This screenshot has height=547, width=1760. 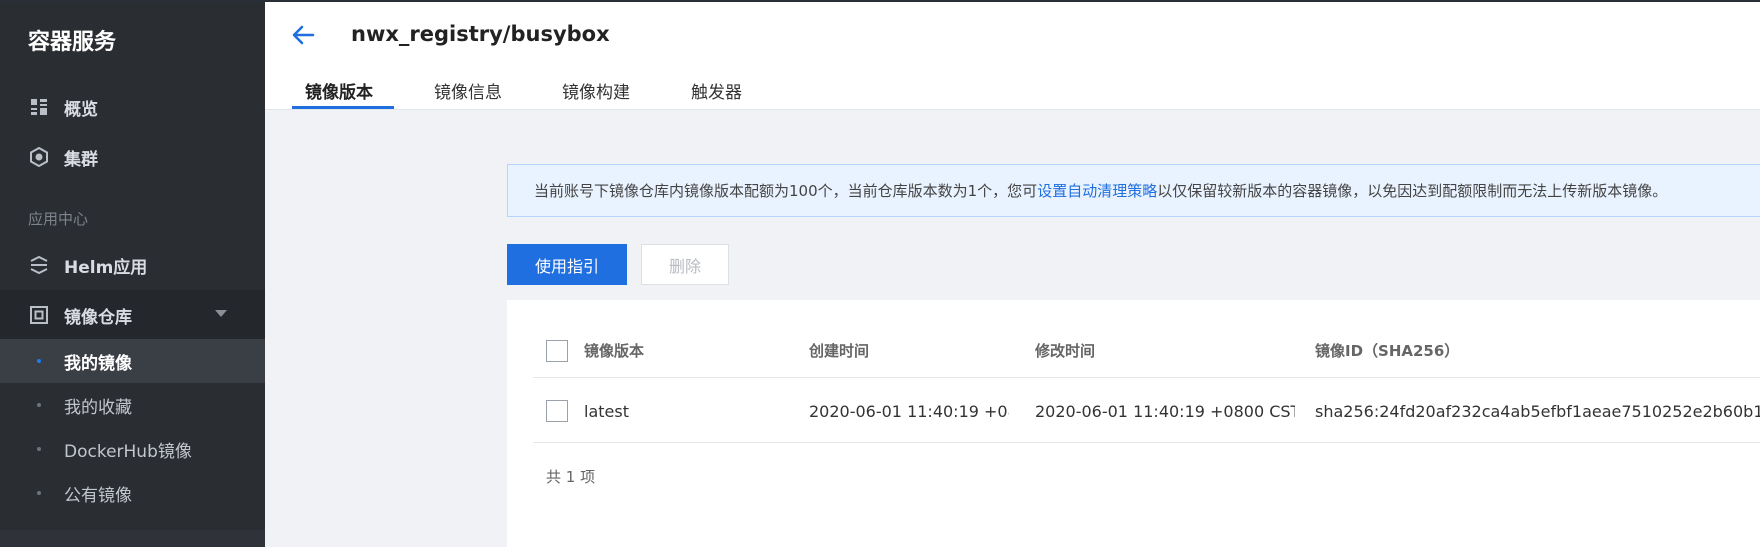 What do you see at coordinates (98, 407) in the screenshot?
I see `sidebar-subitem-label: 我的收藏` at bounding box center [98, 407].